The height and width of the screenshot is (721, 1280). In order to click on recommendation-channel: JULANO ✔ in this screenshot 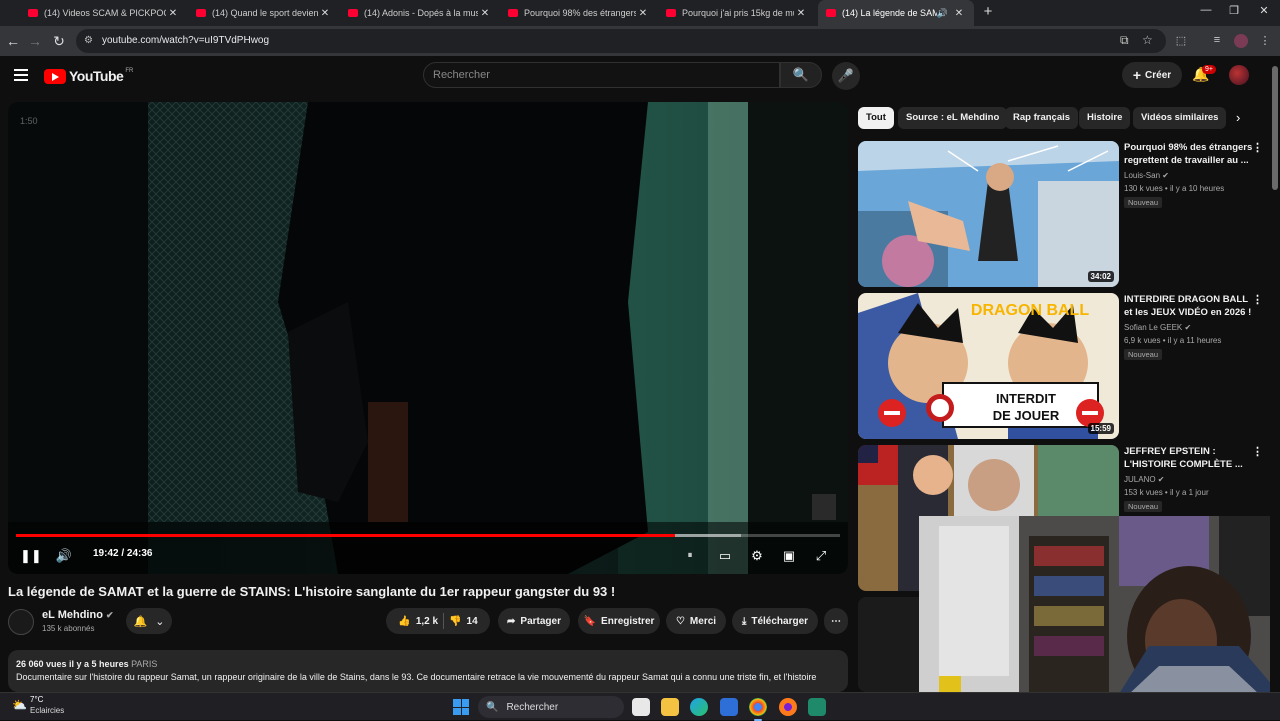, I will do `click(1144, 479)`.